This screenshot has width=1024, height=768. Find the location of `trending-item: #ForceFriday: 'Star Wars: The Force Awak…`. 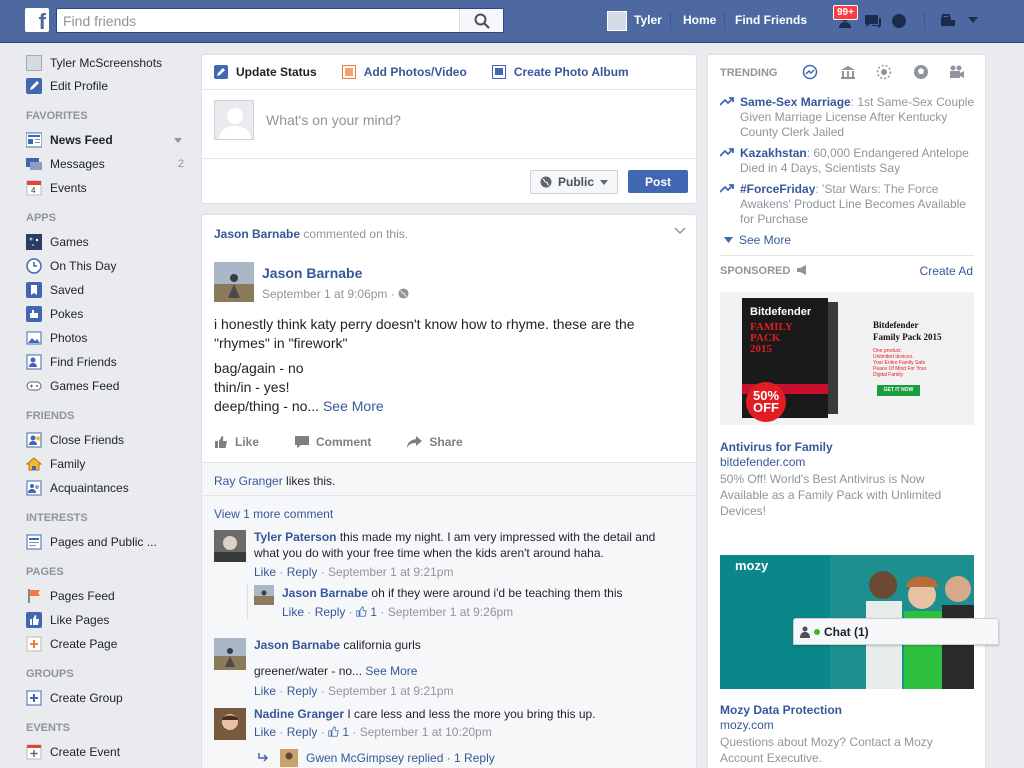

trending-item: #ForceFriday: 'Star Wars: The Force Awak… is located at coordinates (850, 204).